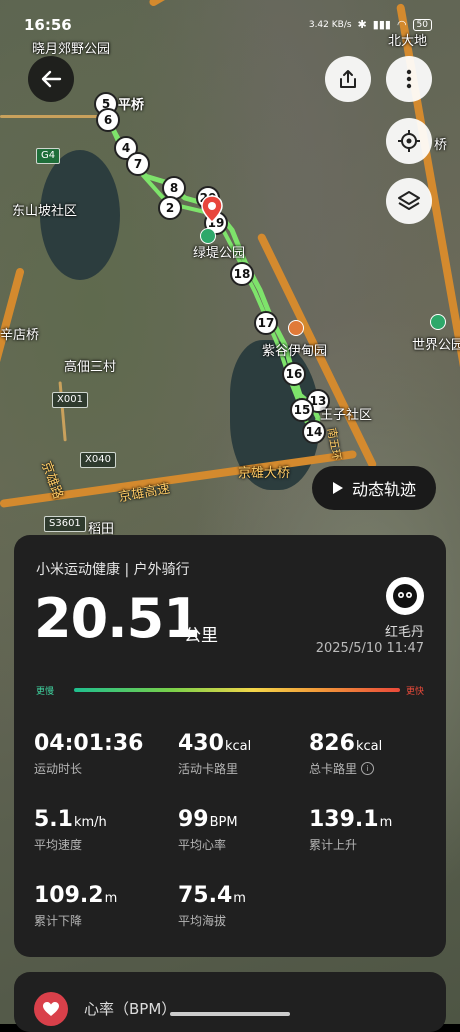 This screenshot has height=1032, width=460. I want to click on slow-label: 更慢, so click(45, 692).